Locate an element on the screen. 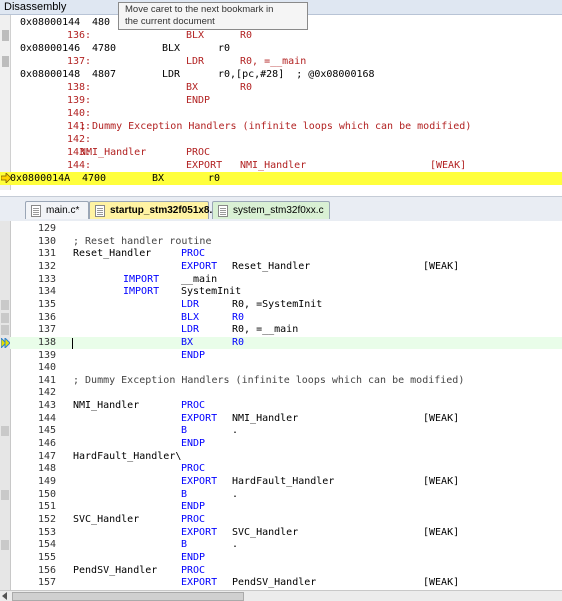 Image resolution: width=562 pixels, height=601 pixels. editor-line: 155 ENDP is located at coordinates (286, 558).